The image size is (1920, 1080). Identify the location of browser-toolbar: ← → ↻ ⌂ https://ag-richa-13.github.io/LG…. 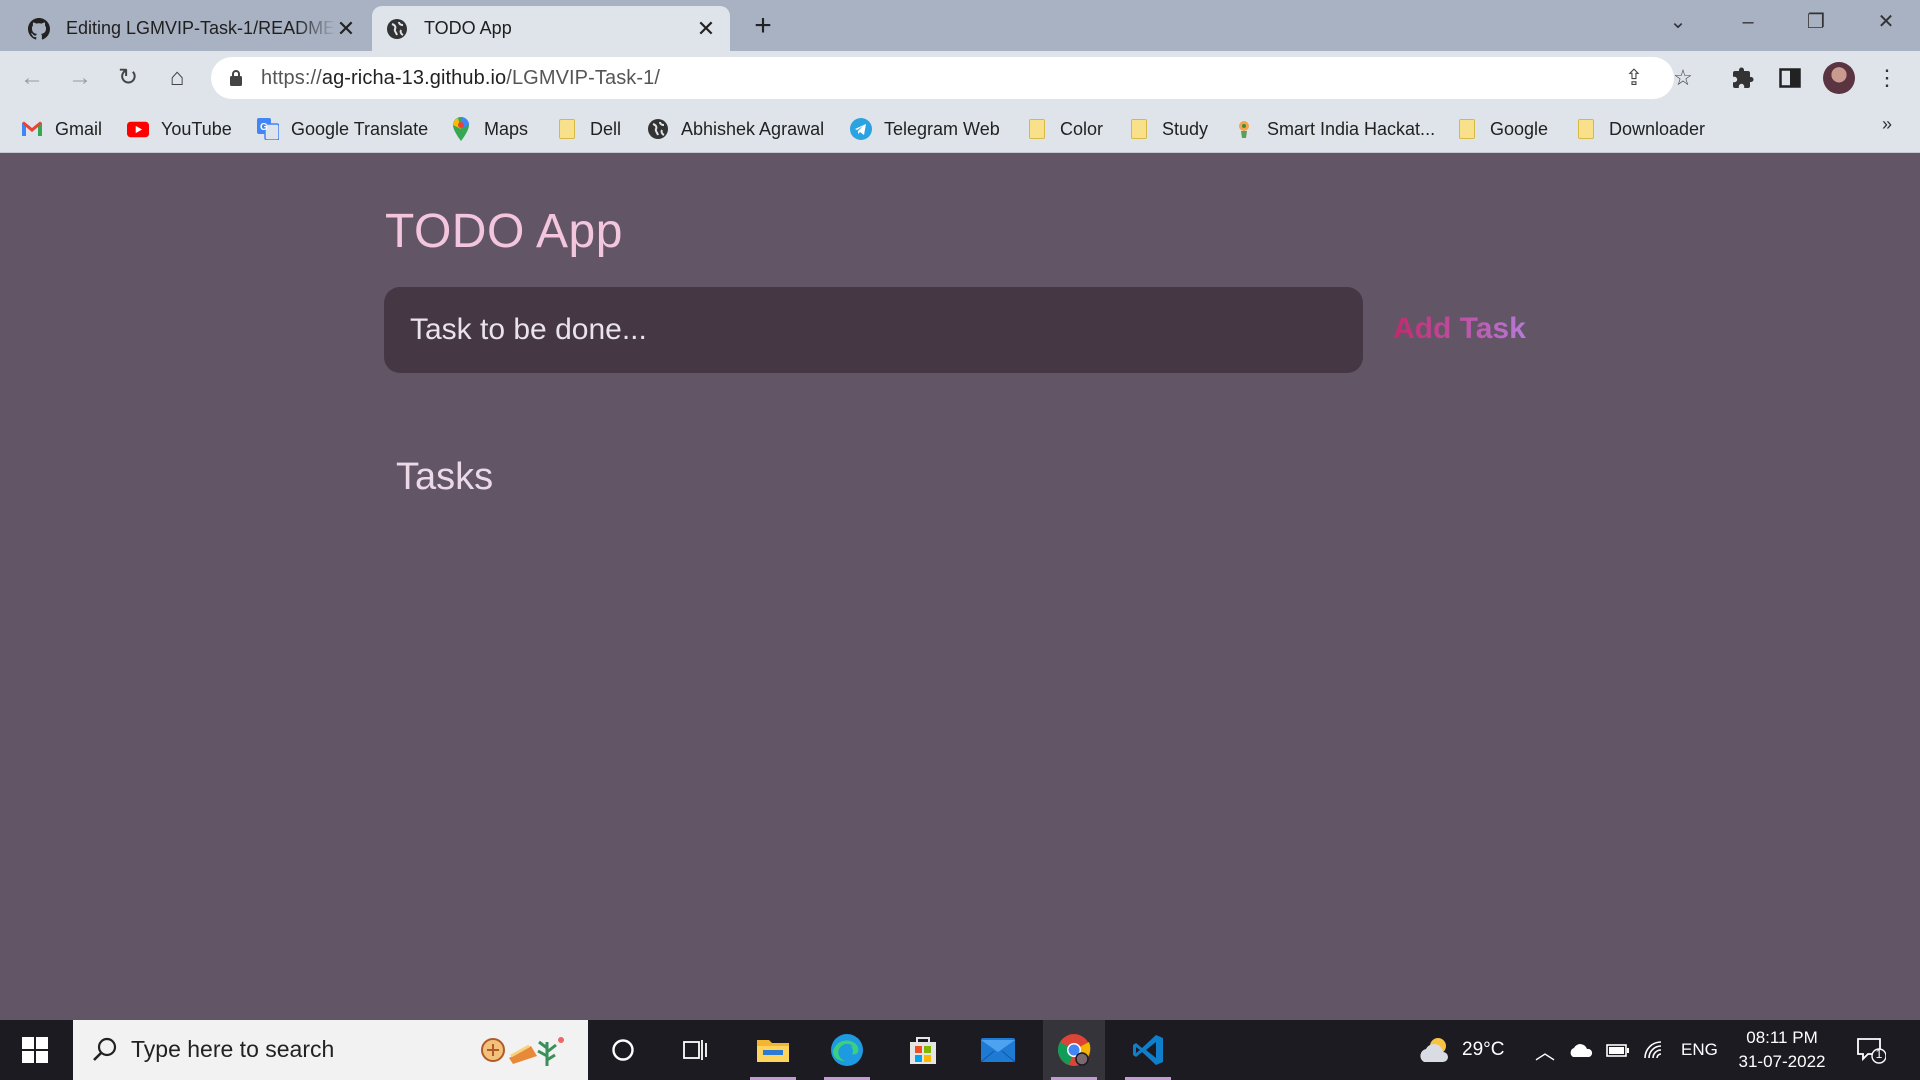
(960, 78).